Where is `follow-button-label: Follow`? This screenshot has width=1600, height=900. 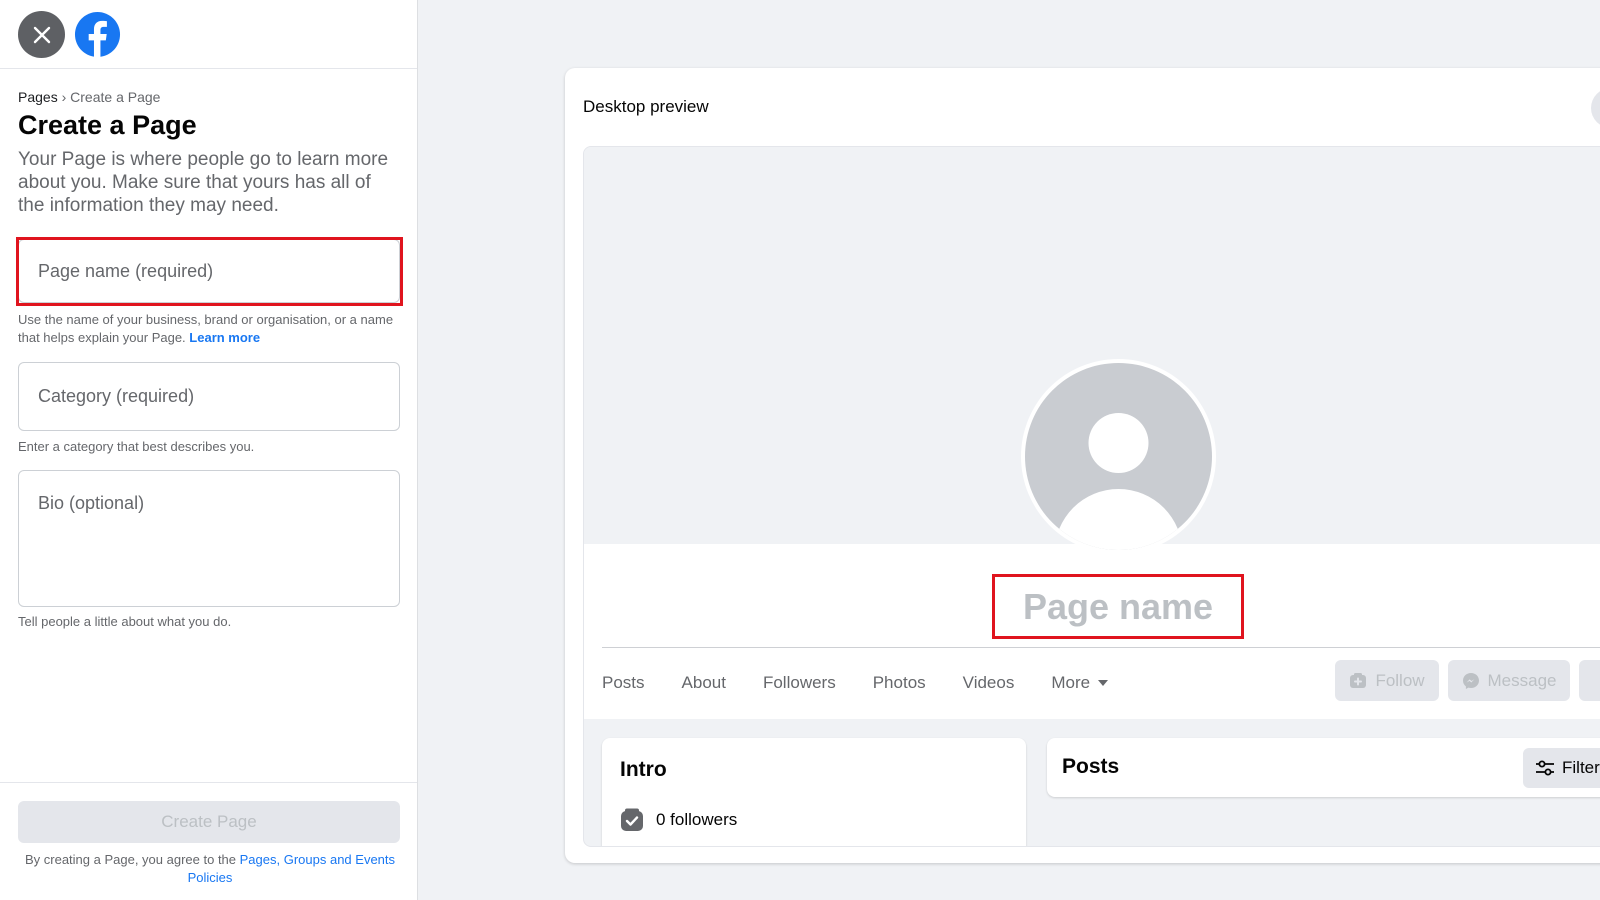 follow-button-label: Follow is located at coordinates (1400, 680).